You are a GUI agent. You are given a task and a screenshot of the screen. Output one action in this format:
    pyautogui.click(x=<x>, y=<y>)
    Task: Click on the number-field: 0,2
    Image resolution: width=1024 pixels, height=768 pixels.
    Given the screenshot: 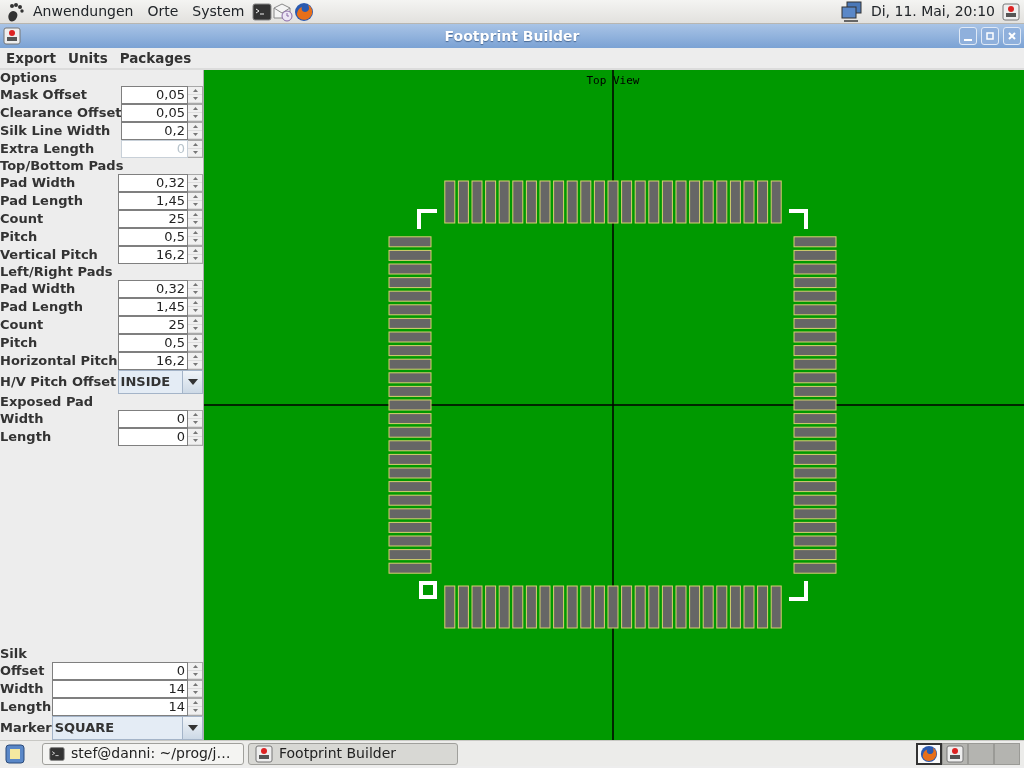 What is the action you would take?
    pyautogui.click(x=154, y=131)
    